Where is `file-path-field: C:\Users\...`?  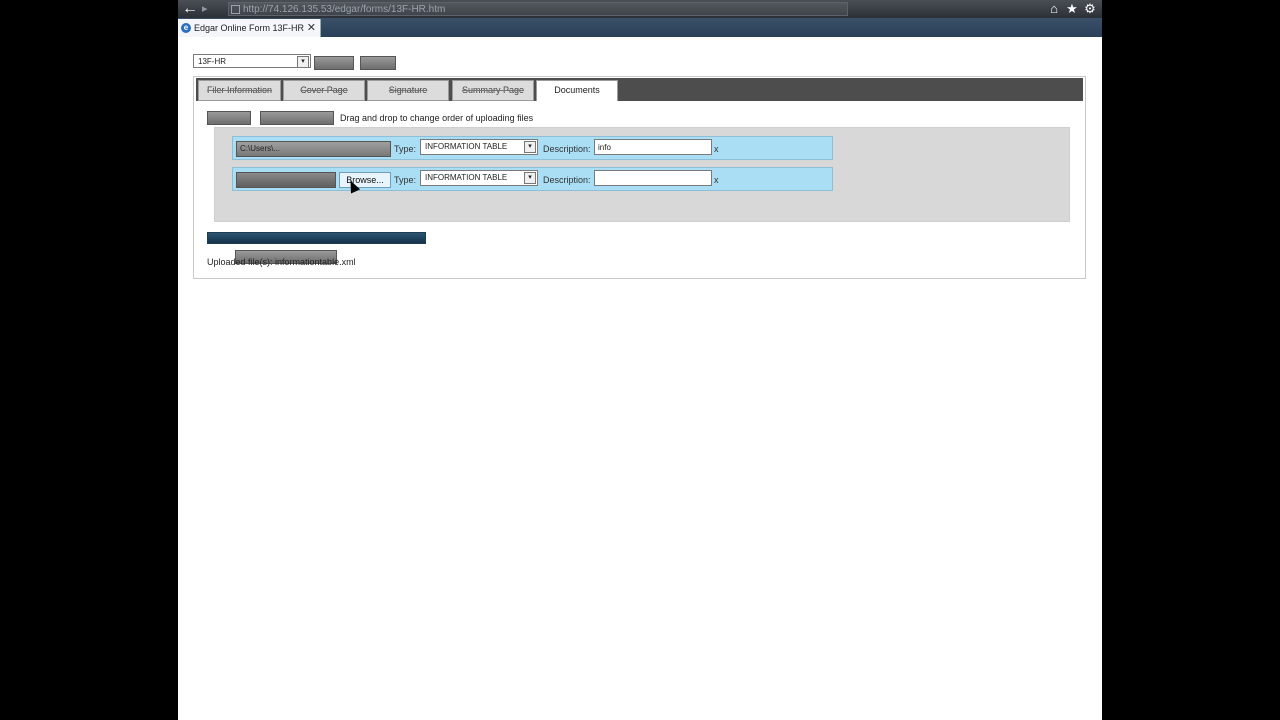
file-path-field: C:\Users\... is located at coordinates (313, 149).